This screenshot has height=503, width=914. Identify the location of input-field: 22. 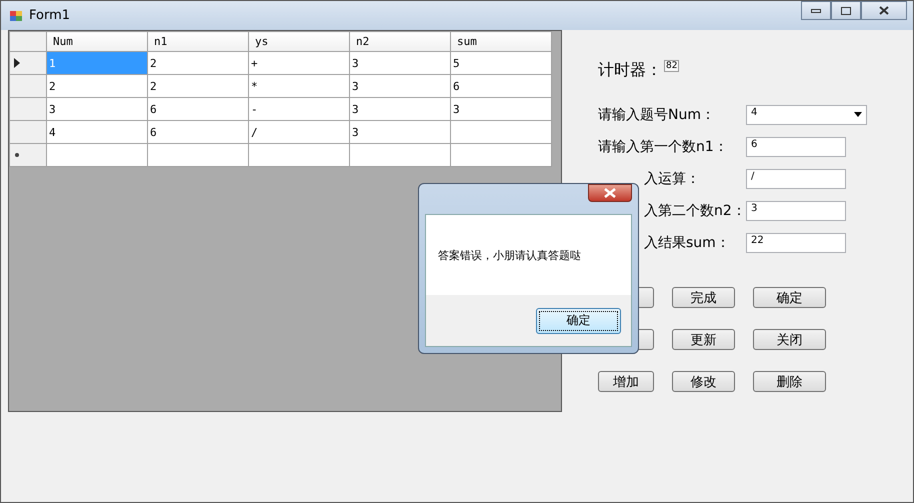
(796, 243).